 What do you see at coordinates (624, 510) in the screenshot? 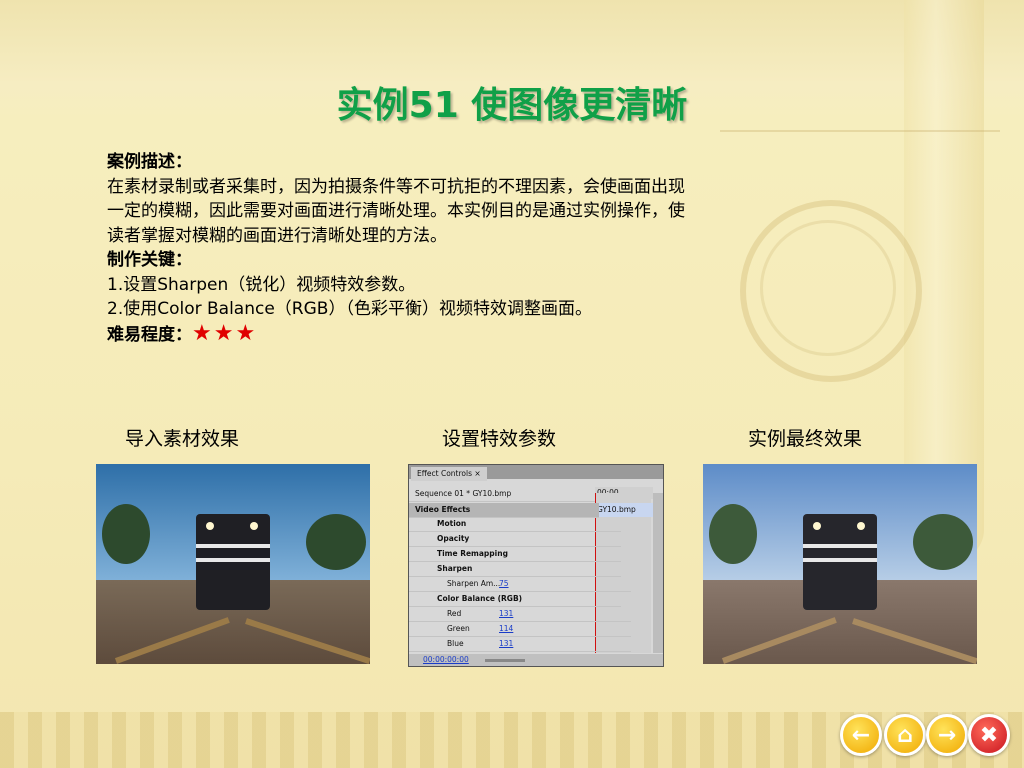
I see `clip-label: GY10.bmp` at bounding box center [624, 510].